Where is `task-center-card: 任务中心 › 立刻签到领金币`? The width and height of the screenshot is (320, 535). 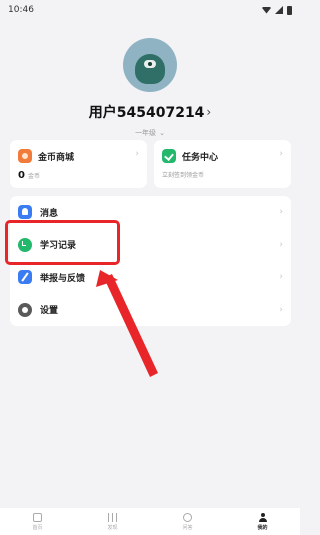
task-center-card: 任务中心 › 立刻签到领金币 is located at coordinates (222, 164).